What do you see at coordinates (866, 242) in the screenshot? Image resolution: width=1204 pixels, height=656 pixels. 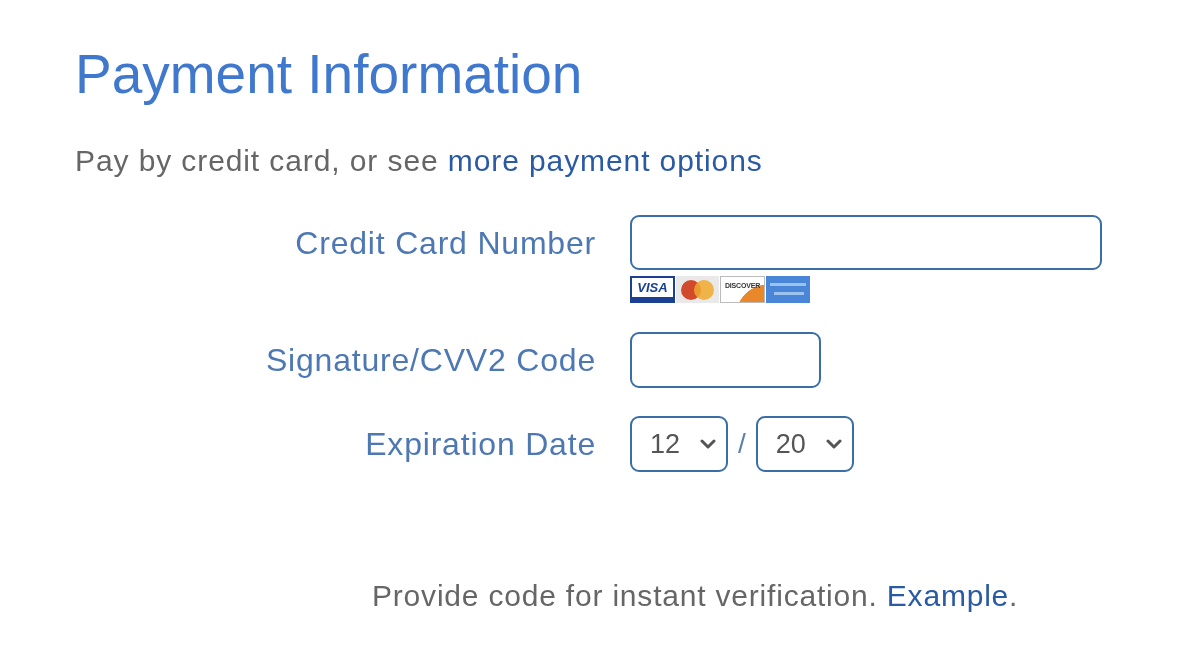 I see `card-number-field` at bounding box center [866, 242].